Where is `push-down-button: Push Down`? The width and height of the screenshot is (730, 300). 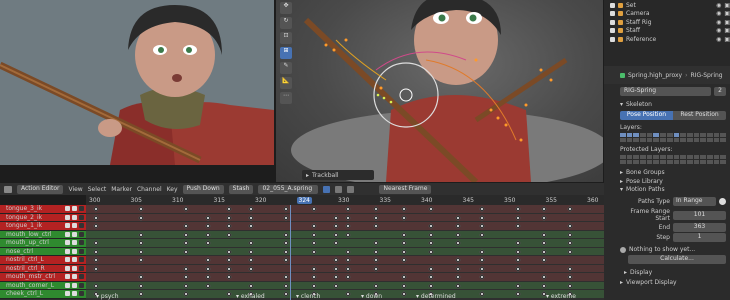 push-down-button: Push Down is located at coordinates (203, 189).